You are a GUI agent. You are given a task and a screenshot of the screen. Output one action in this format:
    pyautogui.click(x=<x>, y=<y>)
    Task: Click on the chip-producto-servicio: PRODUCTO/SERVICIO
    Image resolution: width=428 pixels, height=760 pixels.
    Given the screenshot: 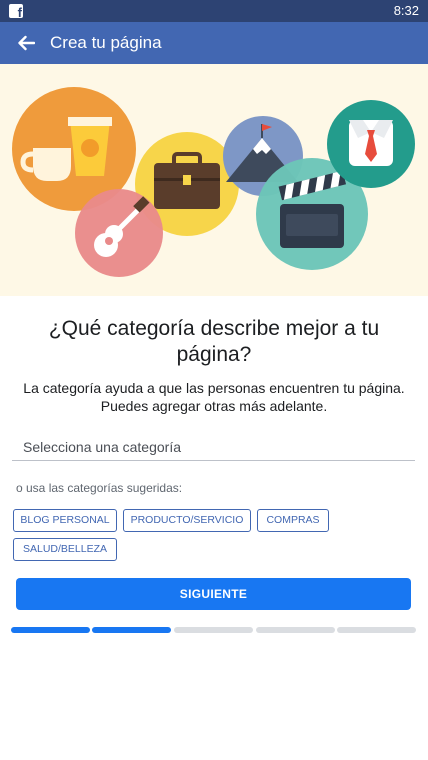 What is the action you would take?
    pyautogui.click(x=187, y=520)
    